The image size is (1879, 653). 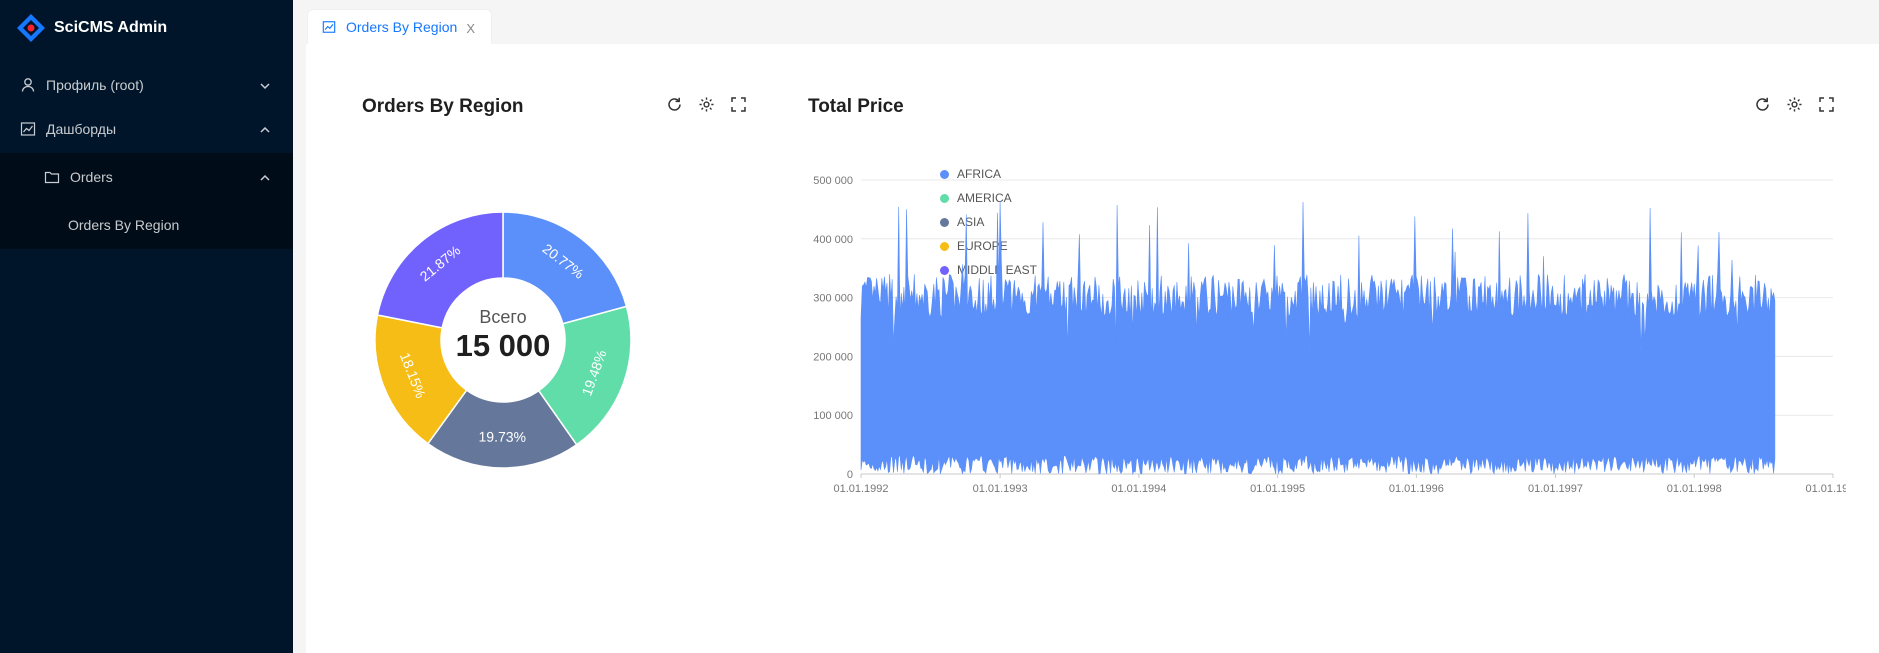 I want to click on tab-orders-by-region: Orders By Region X, so click(x=399, y=26).